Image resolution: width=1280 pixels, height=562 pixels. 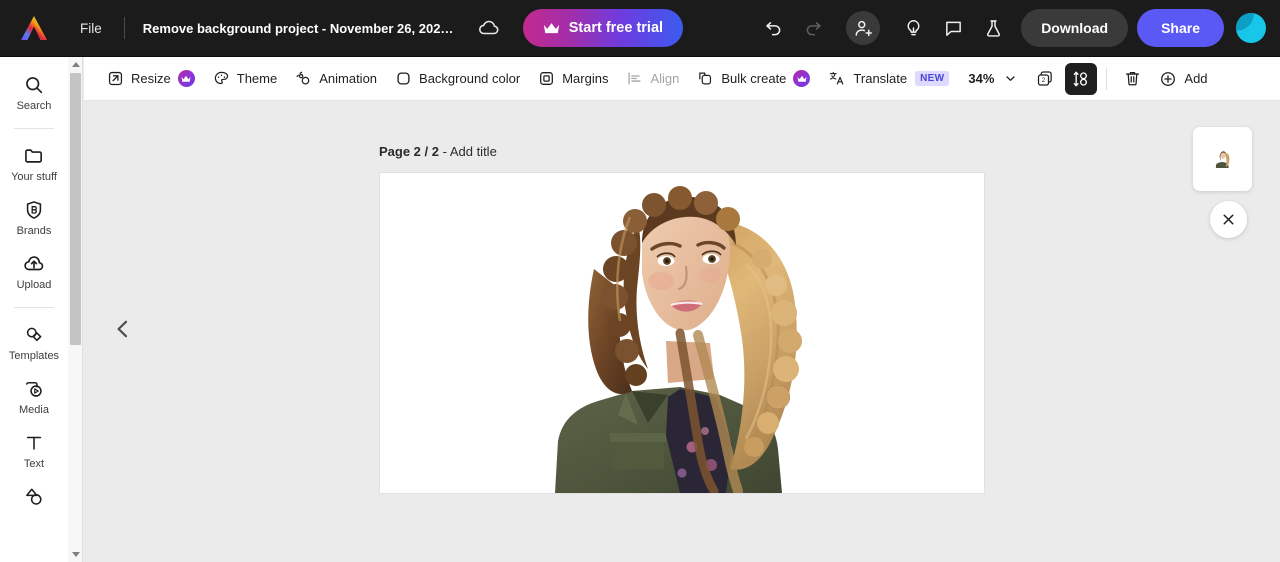 I want to click on plus-circle-icon, so click(x=1168, y=79).